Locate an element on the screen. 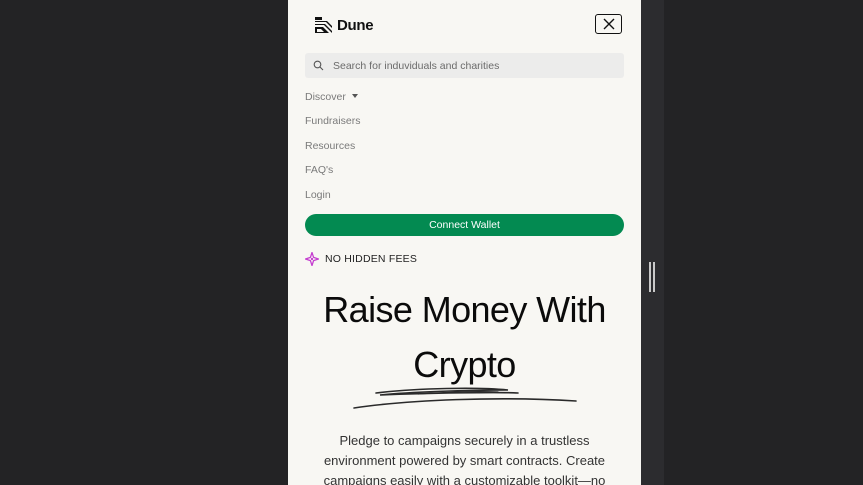 The width and height of the screenshot is (863, 485). scribble-underline is located at coordinates (465, 398).